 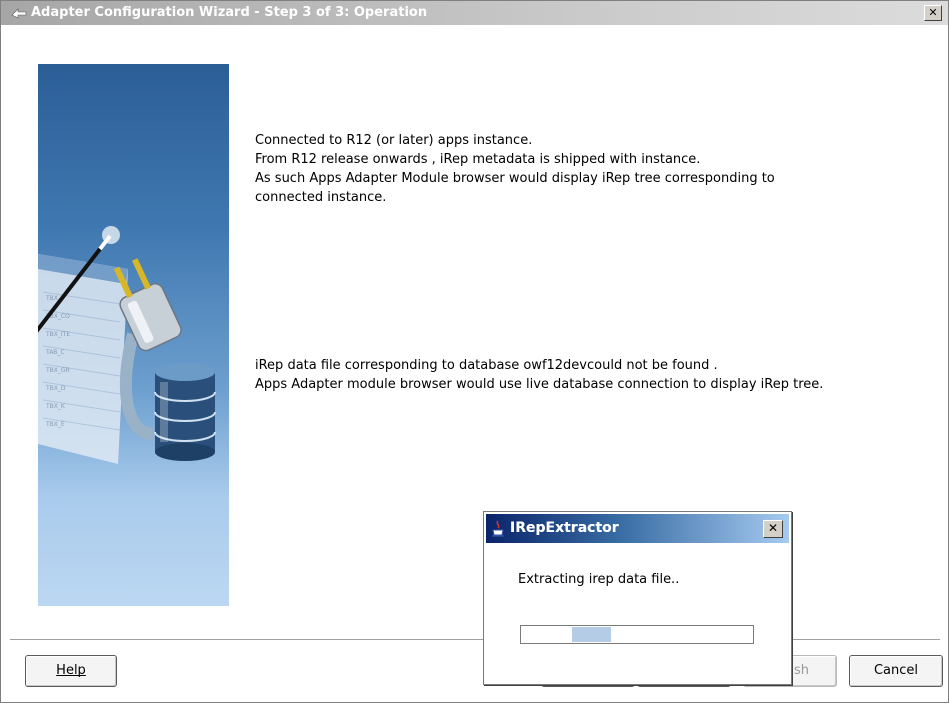 I want to click on cancel-button-label: Cancel, so click(x=896, y=670).